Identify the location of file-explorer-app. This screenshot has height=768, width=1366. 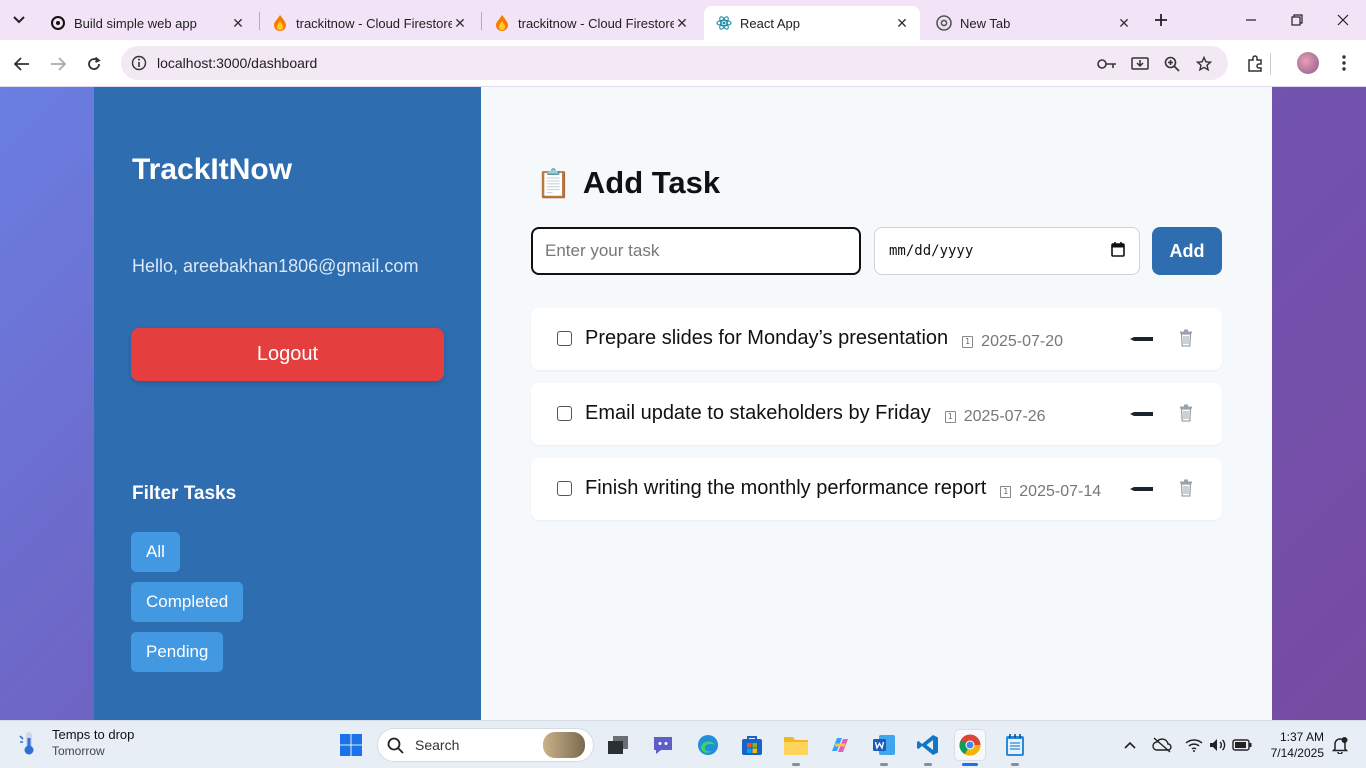
(796, 745).